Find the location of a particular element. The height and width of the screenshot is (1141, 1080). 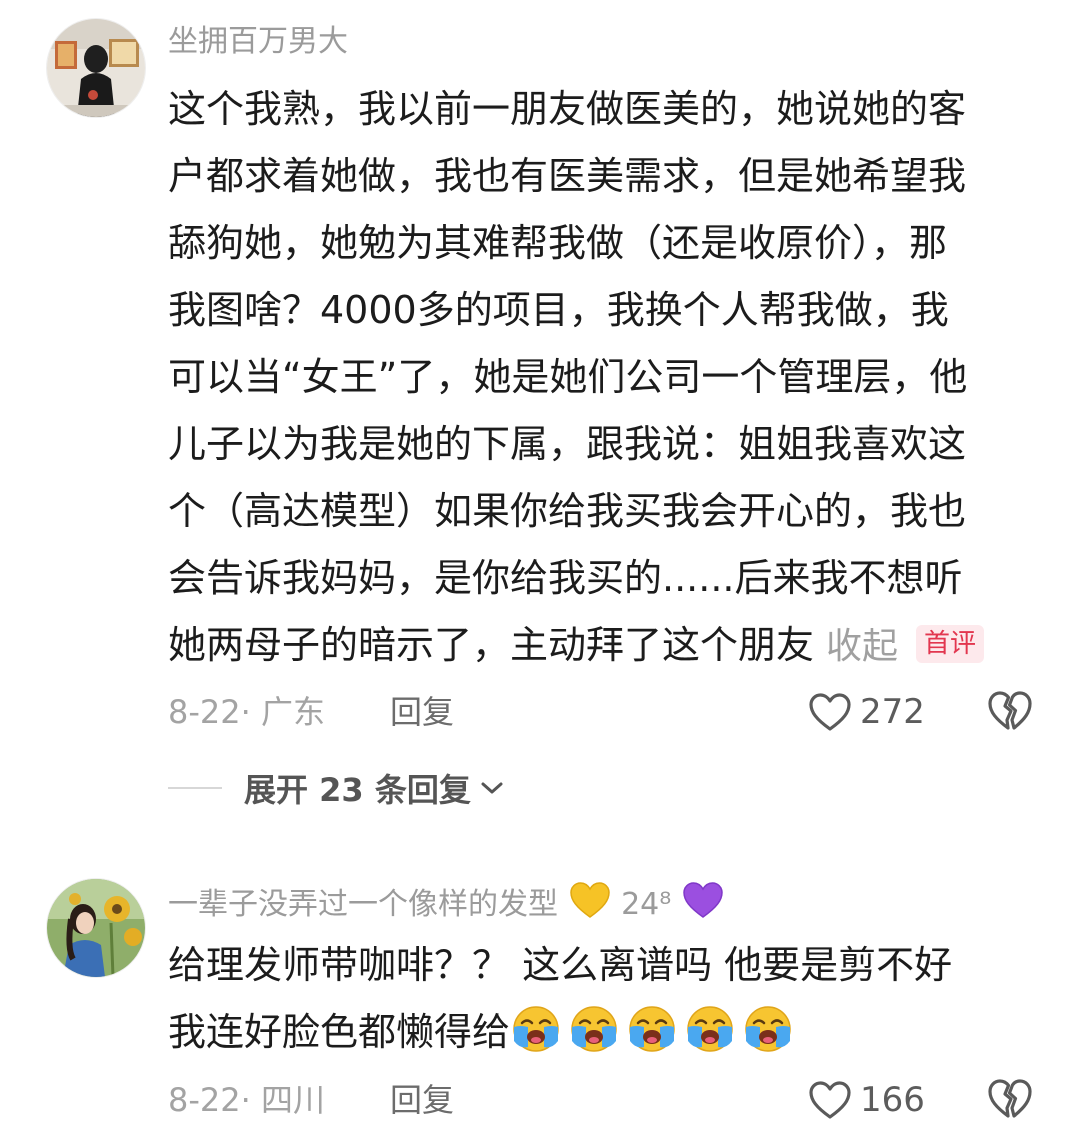

username: 一辈子没弄过一个像样的发型 is located at coordinates (363, 904).